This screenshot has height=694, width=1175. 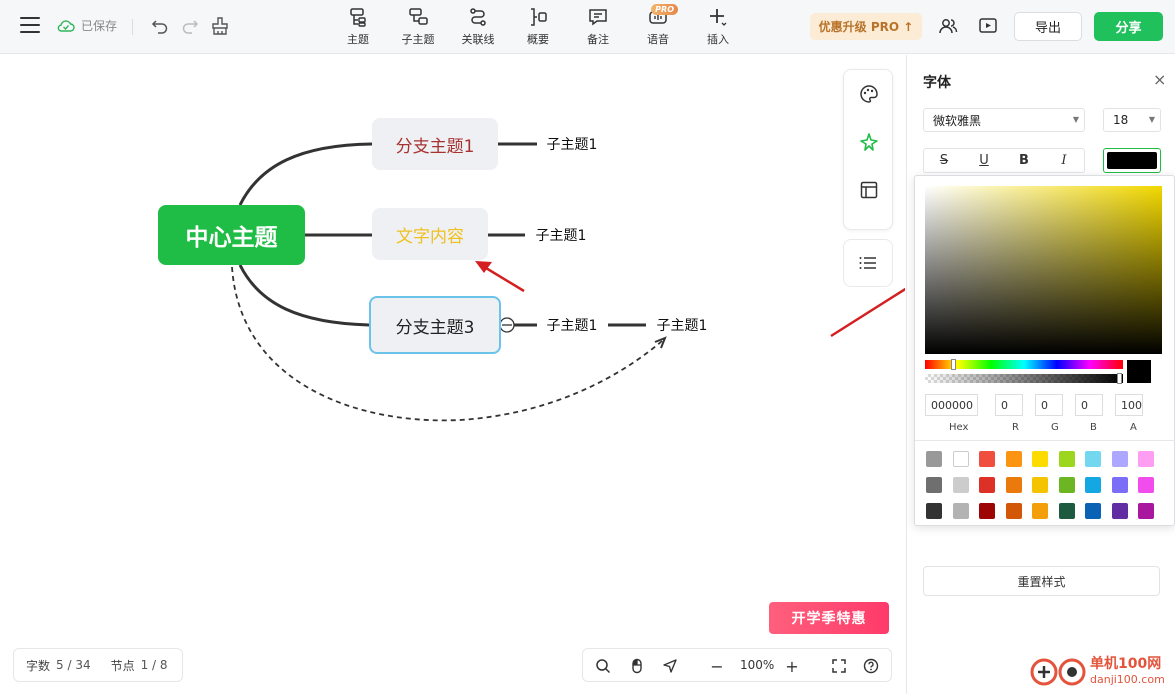 I want to click on style-button, so click(x=869, y=94).